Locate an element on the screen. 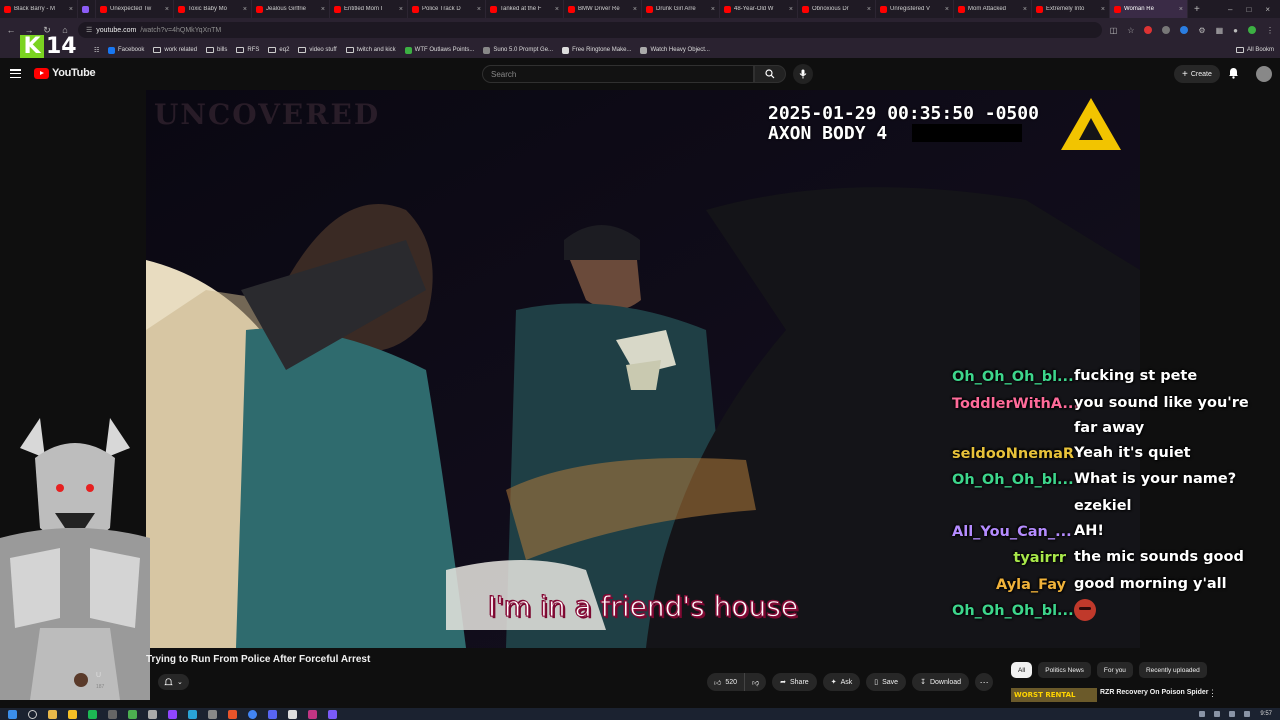  address-bar: ☰ youtube.com/watch?v=4hQMkYqXnTM is located at coordinates (590, 30).